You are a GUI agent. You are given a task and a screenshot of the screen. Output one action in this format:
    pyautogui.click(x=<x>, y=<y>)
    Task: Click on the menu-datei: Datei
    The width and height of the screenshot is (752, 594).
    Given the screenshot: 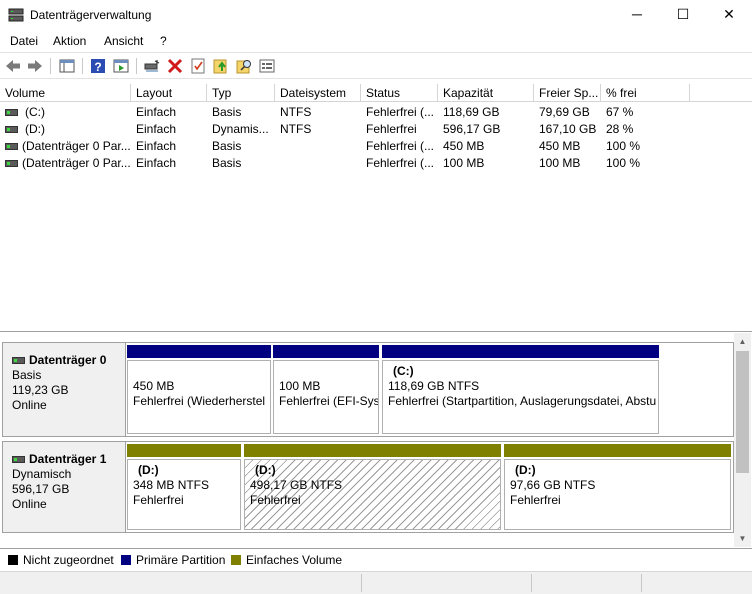 What is the action you would take?
    pyautogui.click(x=24, y=41)
    